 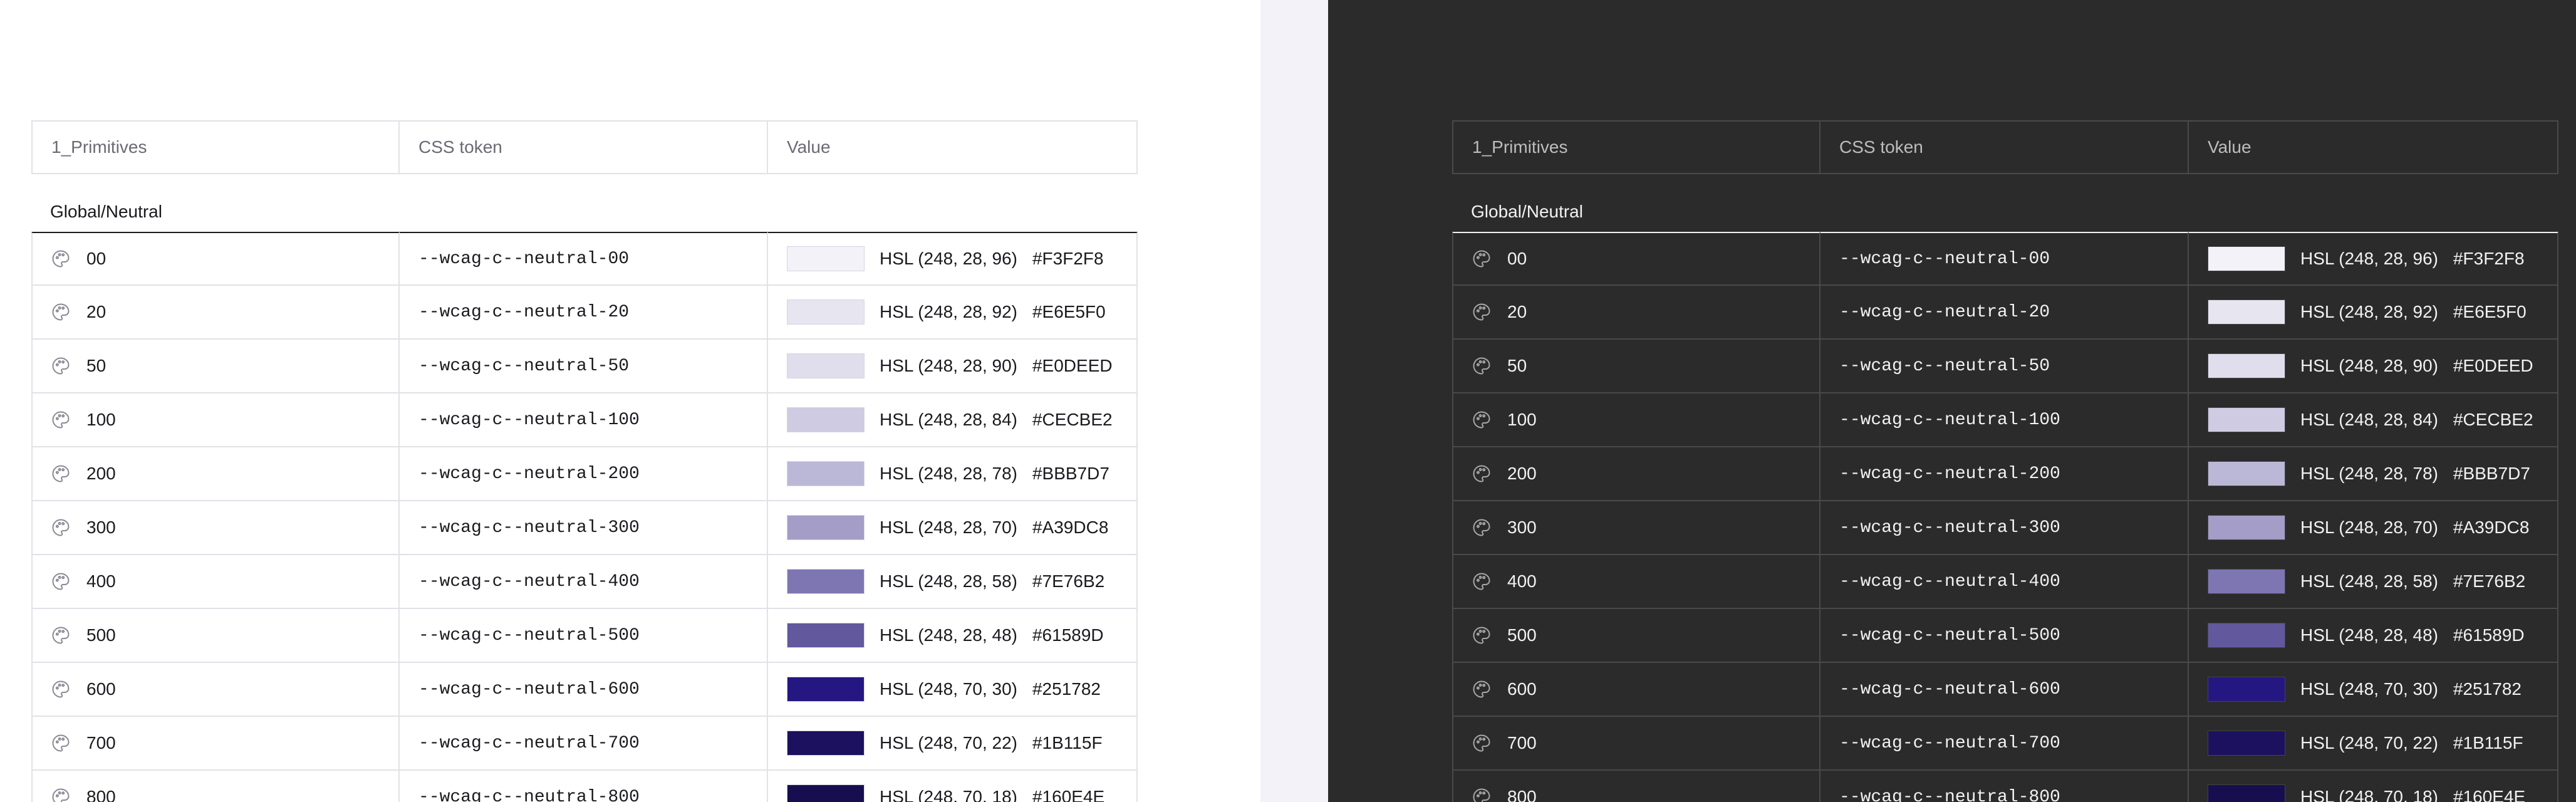 I want to click on hsl-value: HSL (248, 28, 90), so click(x=2369, y=365).